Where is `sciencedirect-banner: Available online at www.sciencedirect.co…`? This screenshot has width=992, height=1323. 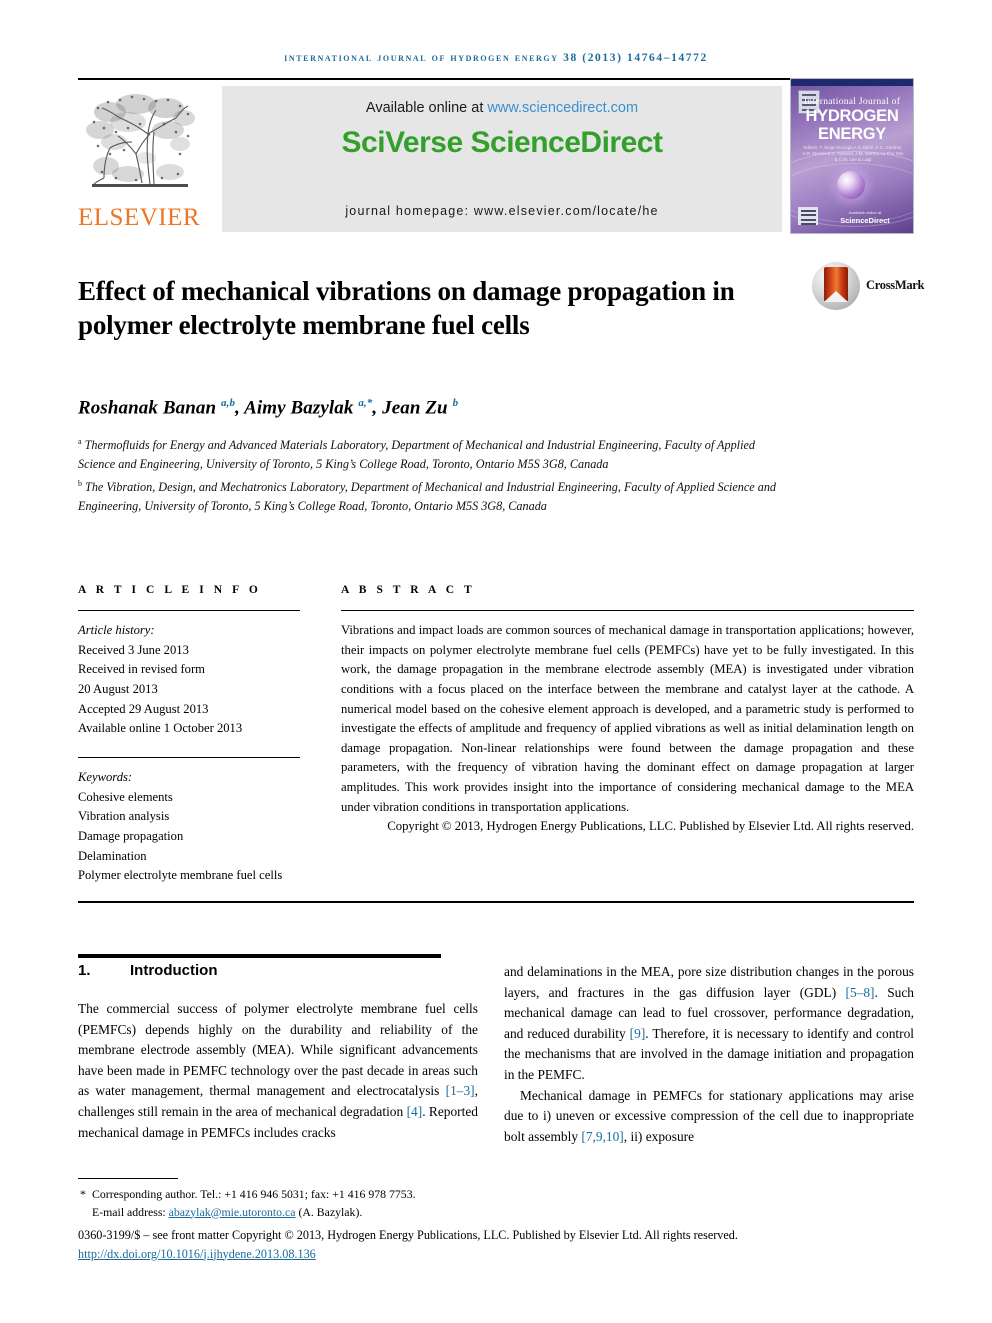 sciencedirect-banner: Available online at www.sciencedirect.co… is located at coordinates (502, 159).